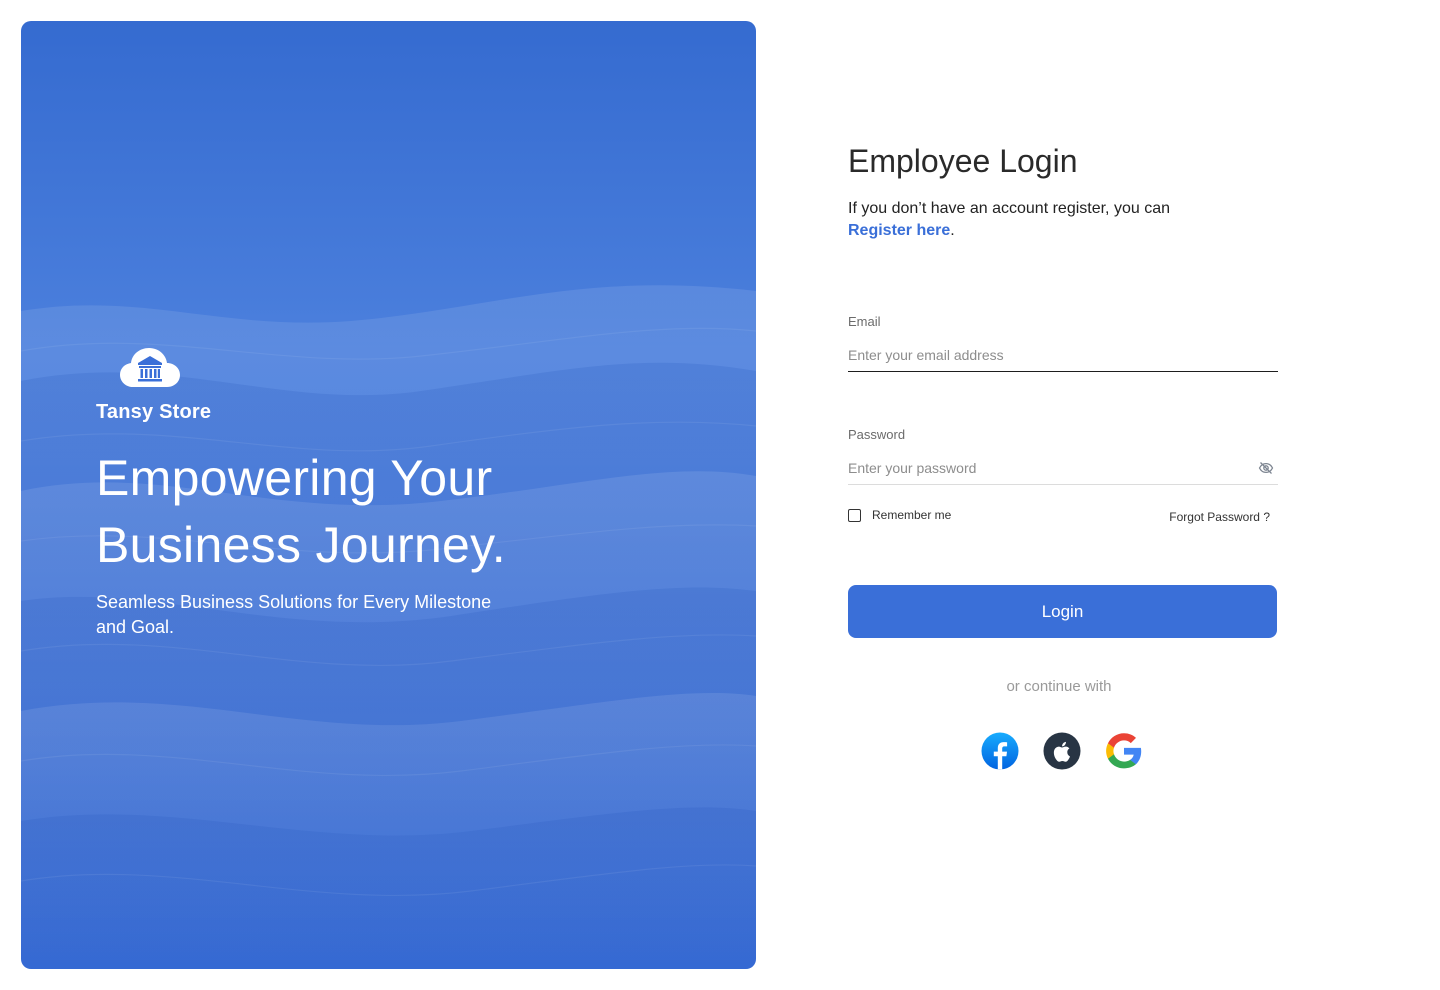  I want to click on brand-name: Tansy Store, so click(154, 412).